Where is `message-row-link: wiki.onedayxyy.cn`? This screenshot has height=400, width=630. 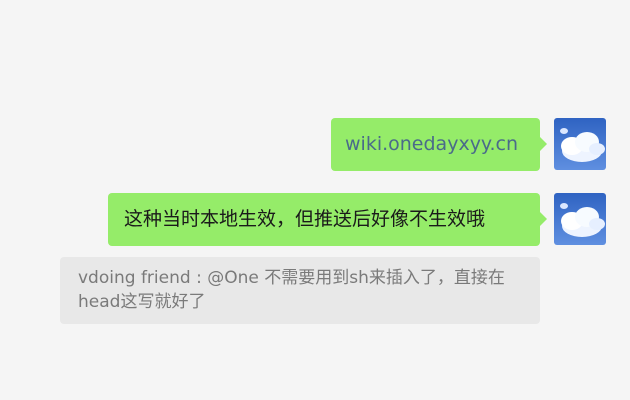
message-row-link: wiki.onedayxyy.cn is located at coordinates (468, 144).